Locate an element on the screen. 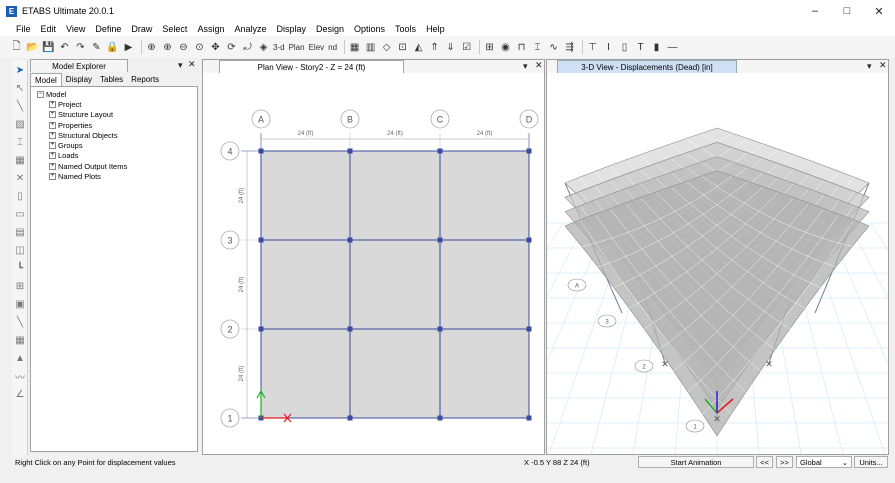 This screenshot has width=895, height=483. move-up-icon: ⇑ is located at coordinates (434, 47).